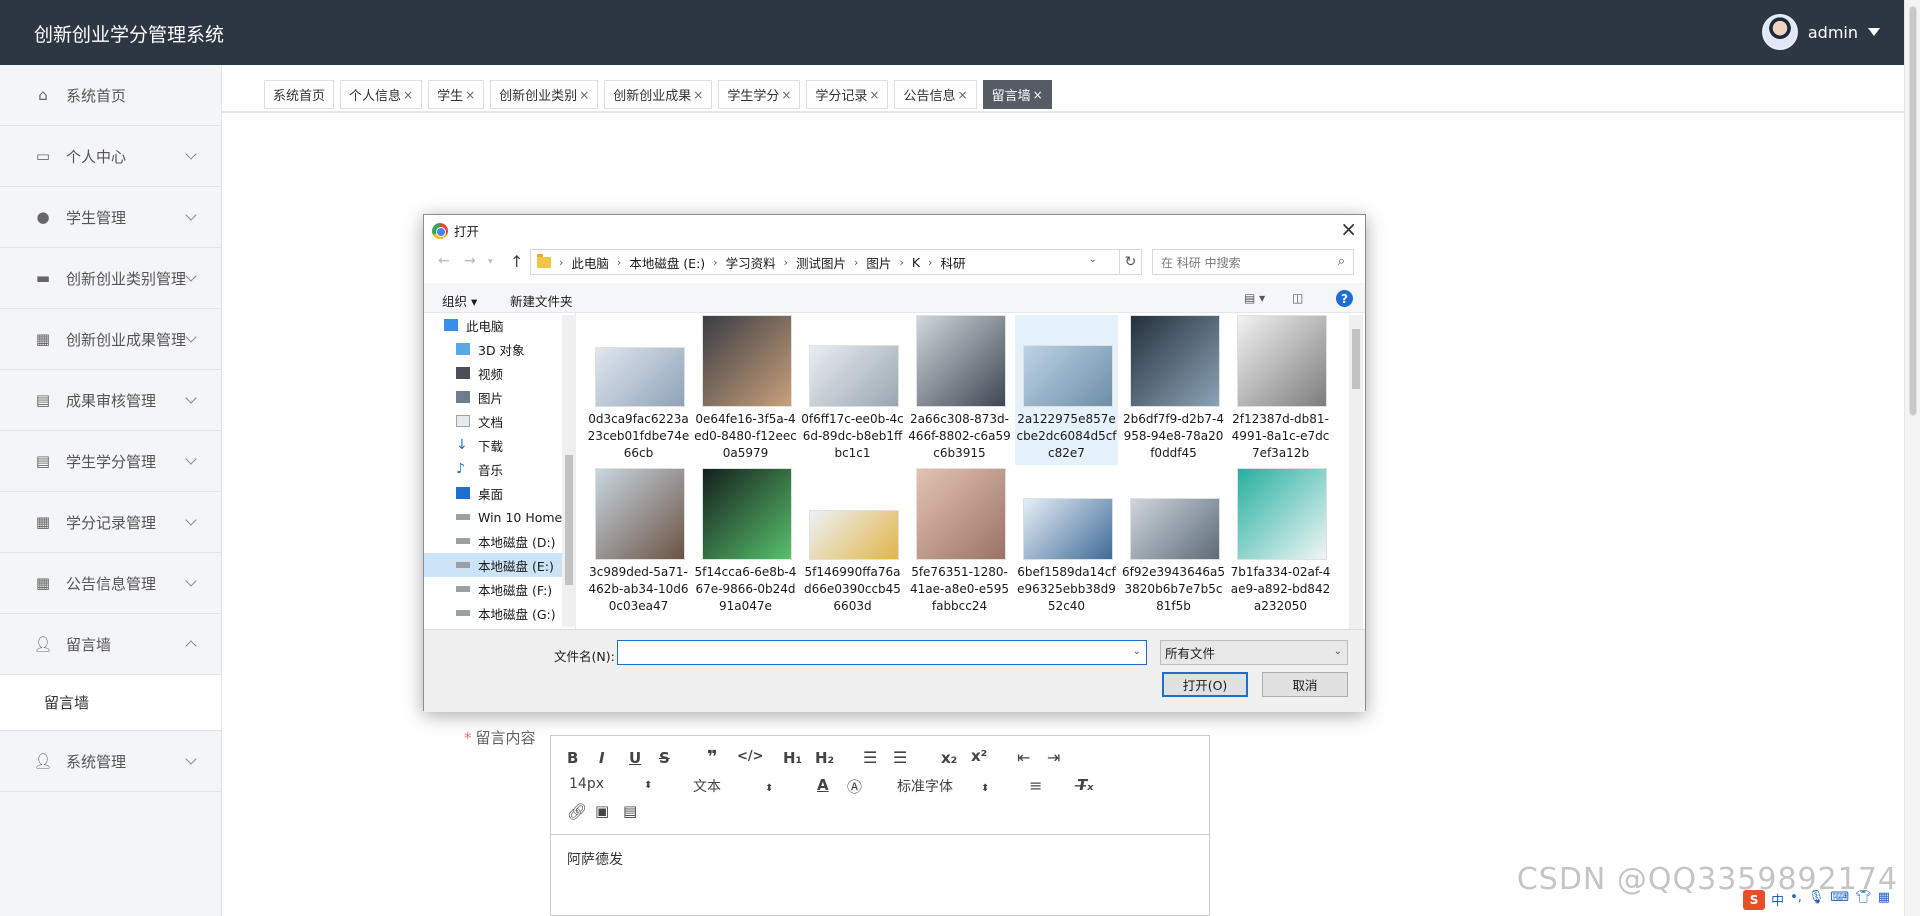 This screenshot has width=1920, height=916. Describe the element at coordinates (880, 859) in the screenshot. I see `editor-content: 阿萨德发` at that location.